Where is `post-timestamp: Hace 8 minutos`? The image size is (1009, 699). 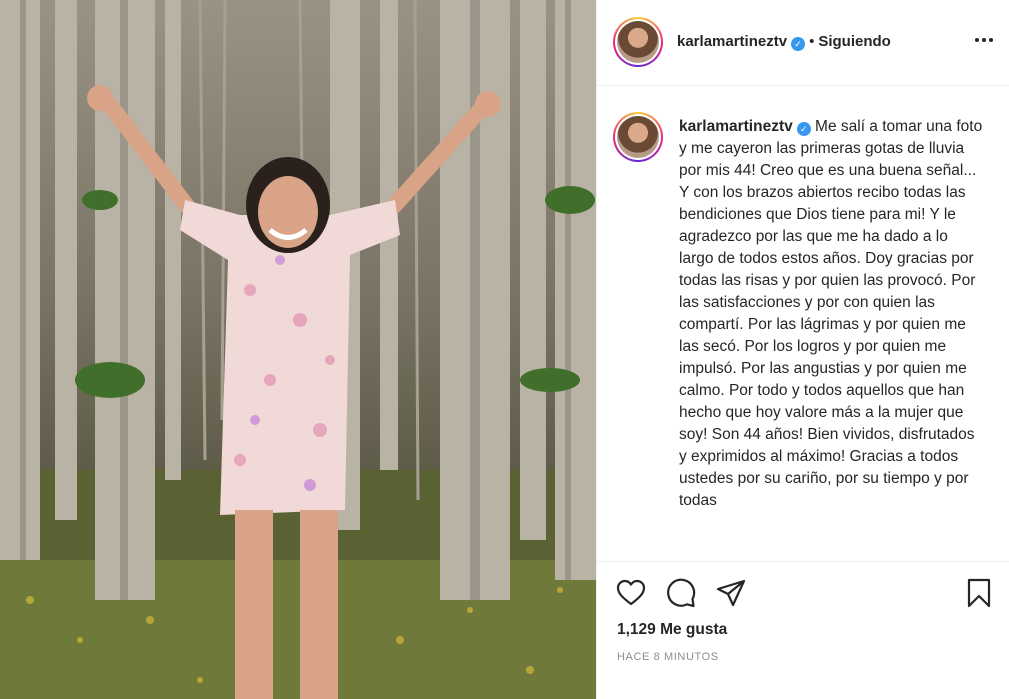 post-timestamp: Hace 8 minutos is located at coordinates (668, 657).